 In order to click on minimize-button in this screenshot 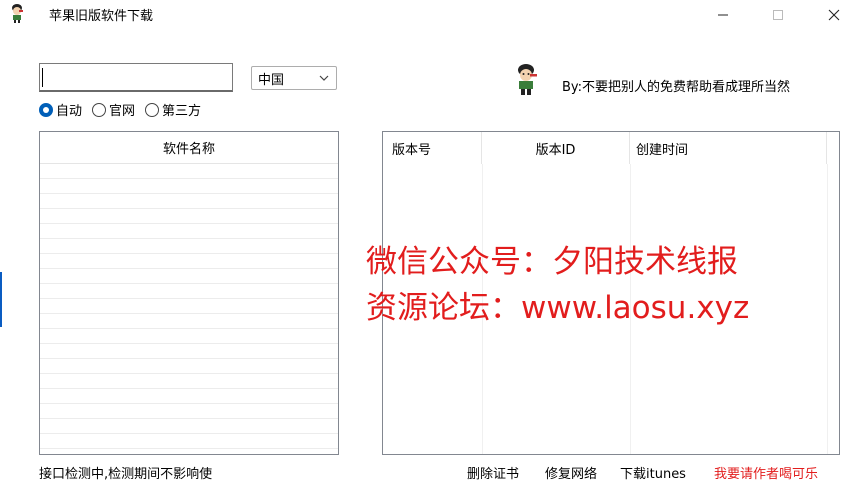, I will do `click(723, 15)`.